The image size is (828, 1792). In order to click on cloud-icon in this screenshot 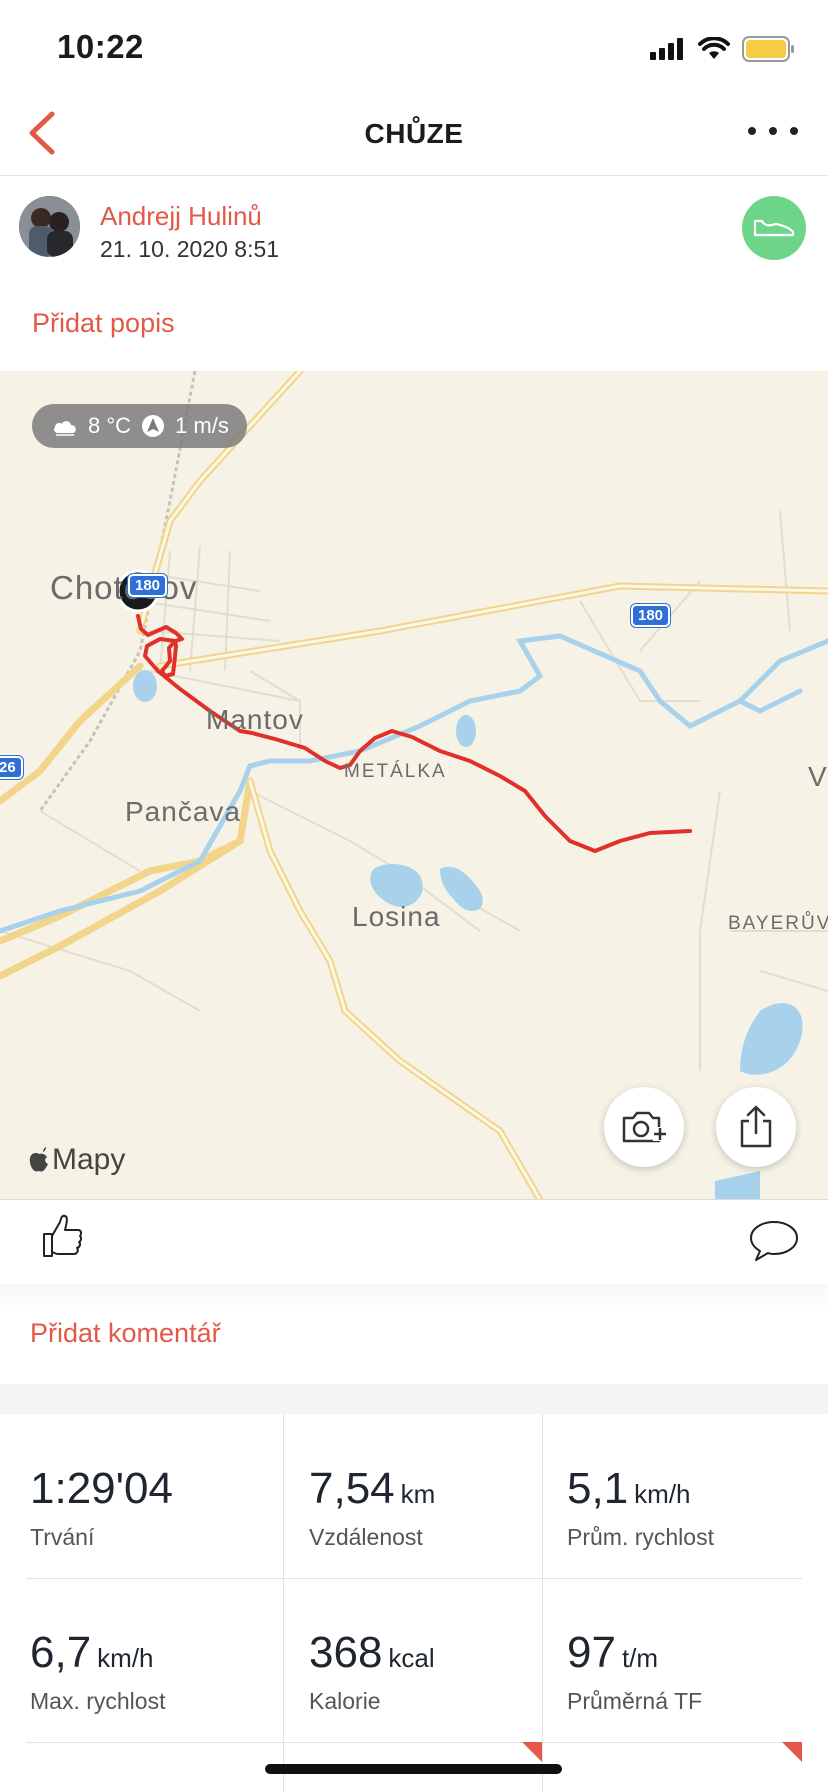, I will do `click(65, 428)`.